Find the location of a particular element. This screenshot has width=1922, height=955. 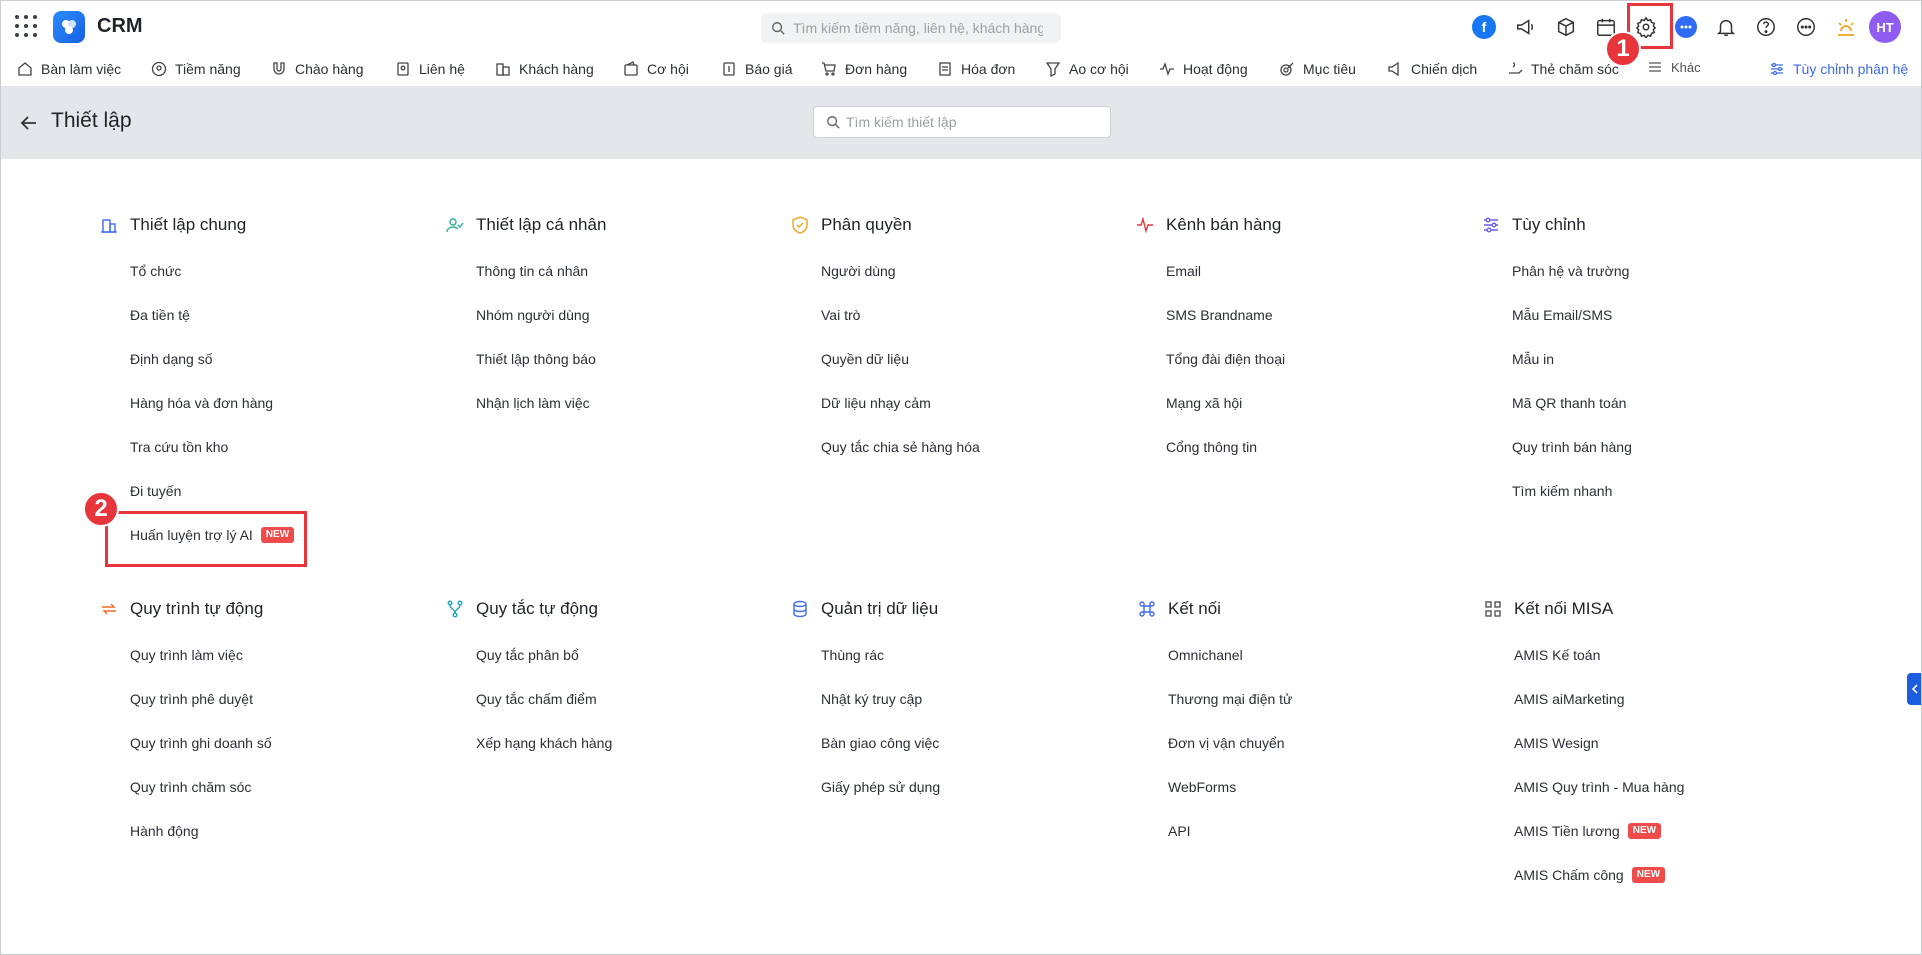

settings-item-quy-tac-cham-diem: Quy tắc chấm điểm is located at coordinates (636, 699).